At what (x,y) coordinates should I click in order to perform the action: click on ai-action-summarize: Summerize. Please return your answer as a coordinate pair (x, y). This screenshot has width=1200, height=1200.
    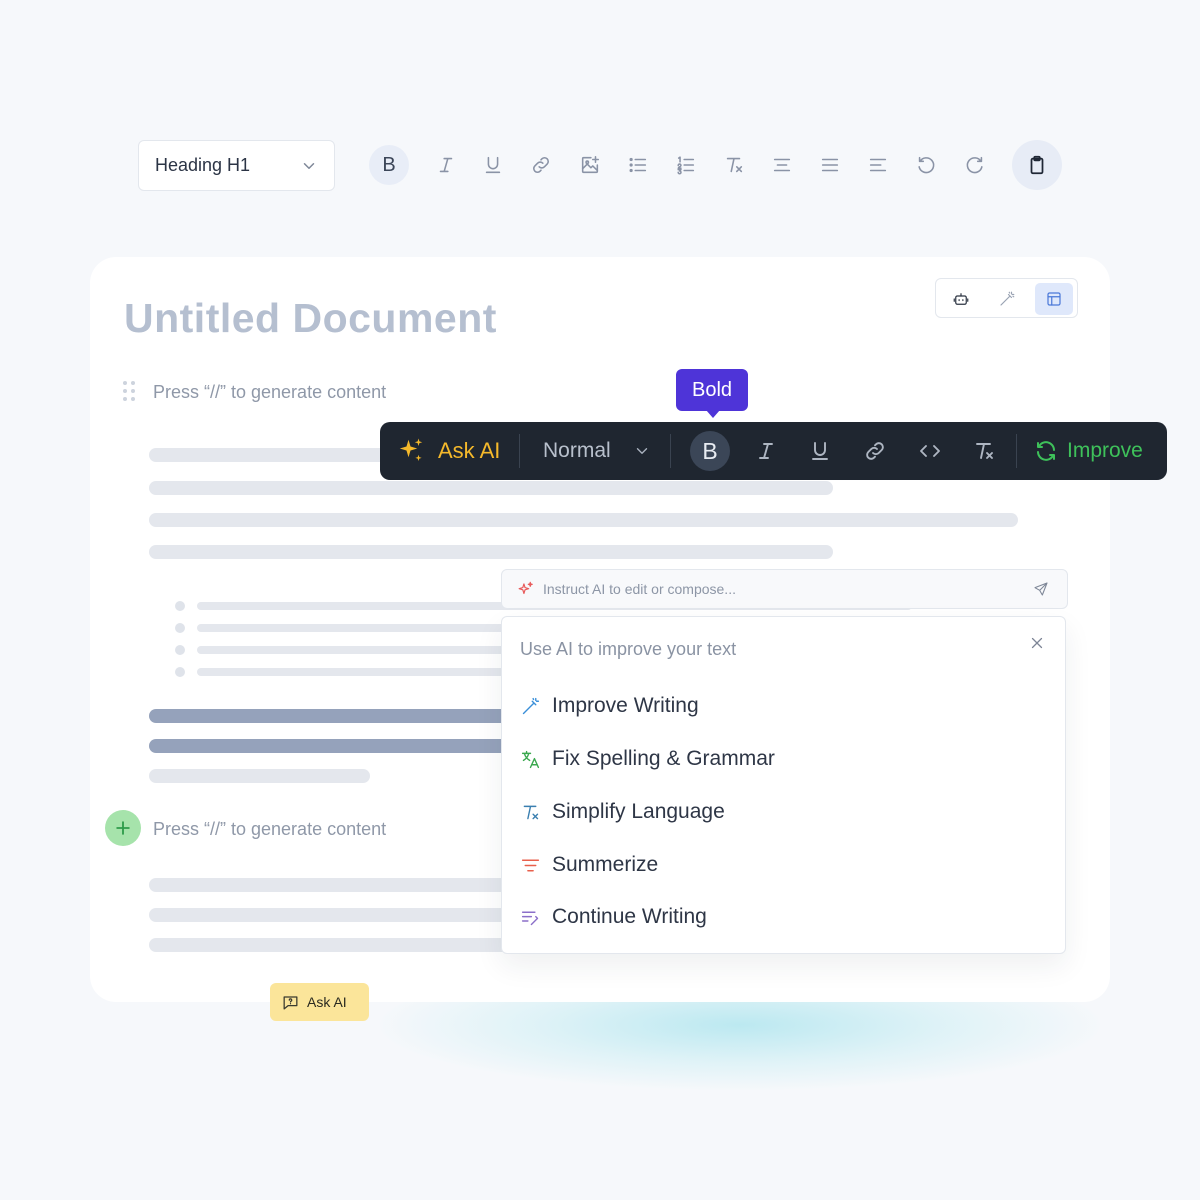
    Looking at the image, I should click on (589, 865).